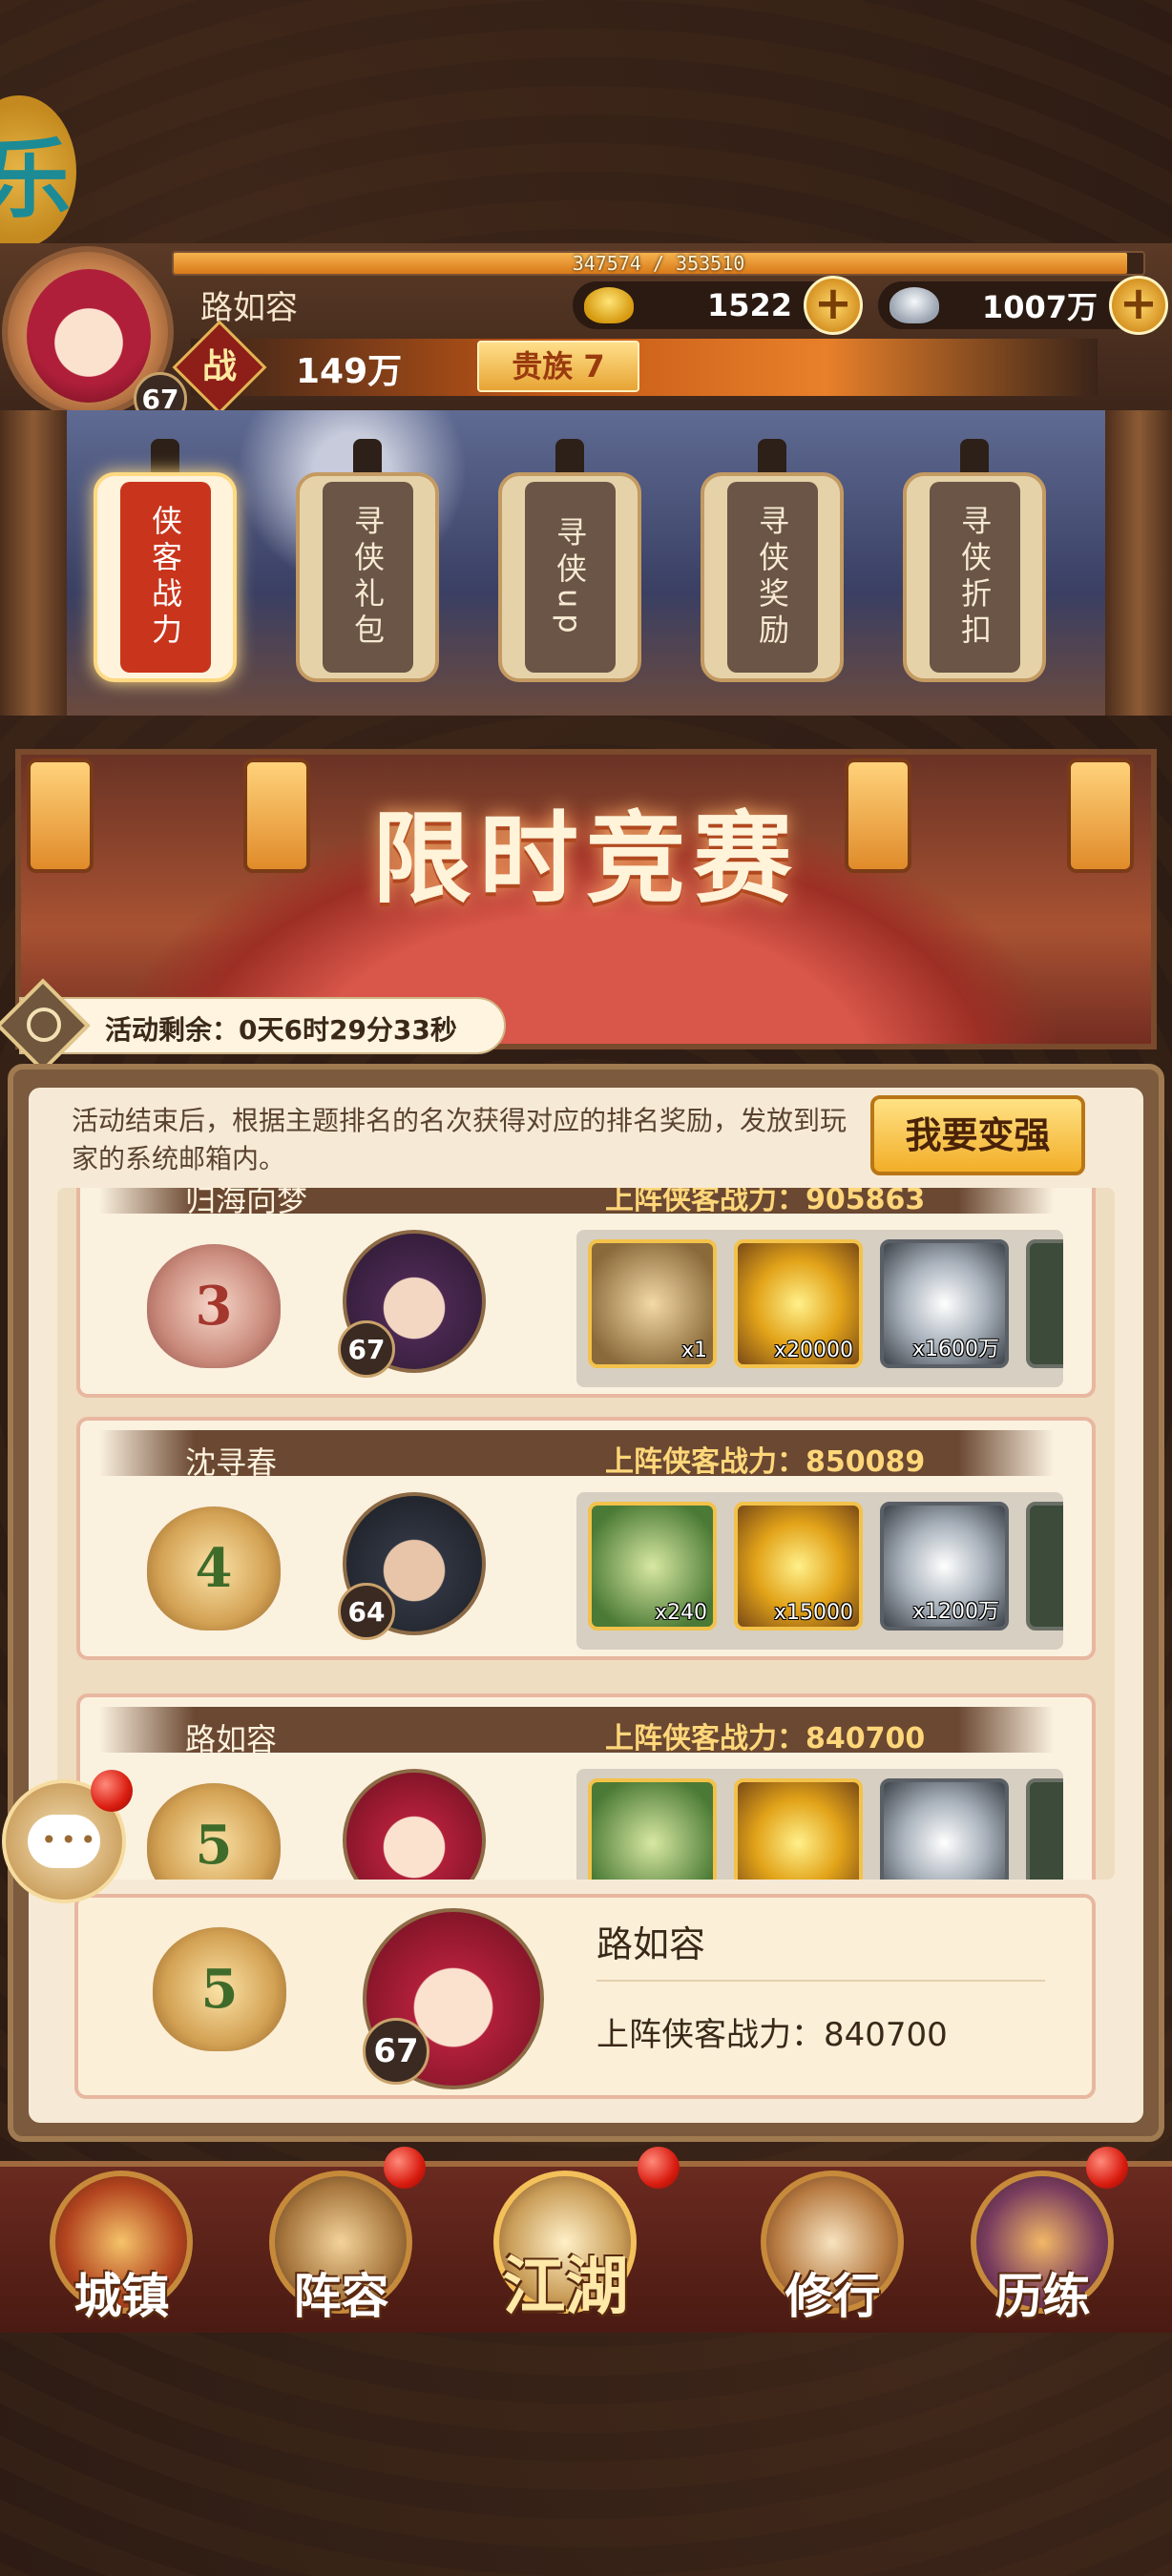 This screenshot has height=2576, width=1172. I want to click on gold-ingot-icon, so click(609, 305).